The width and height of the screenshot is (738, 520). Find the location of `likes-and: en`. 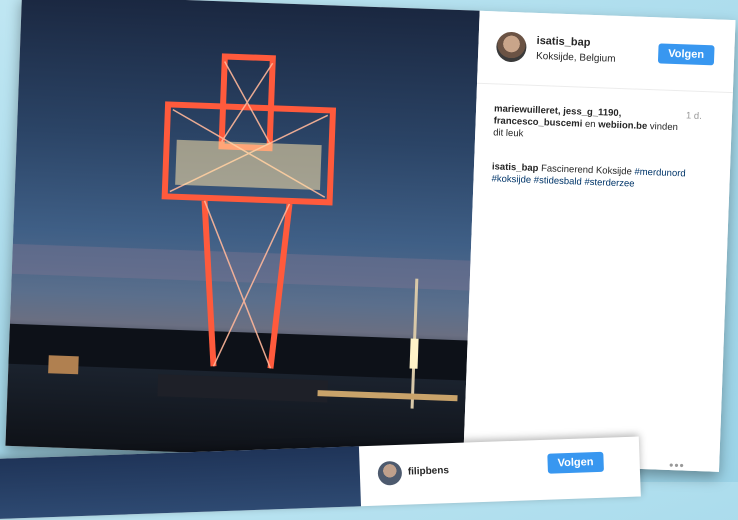

likes-and: en is located at coordinates (590, 124).